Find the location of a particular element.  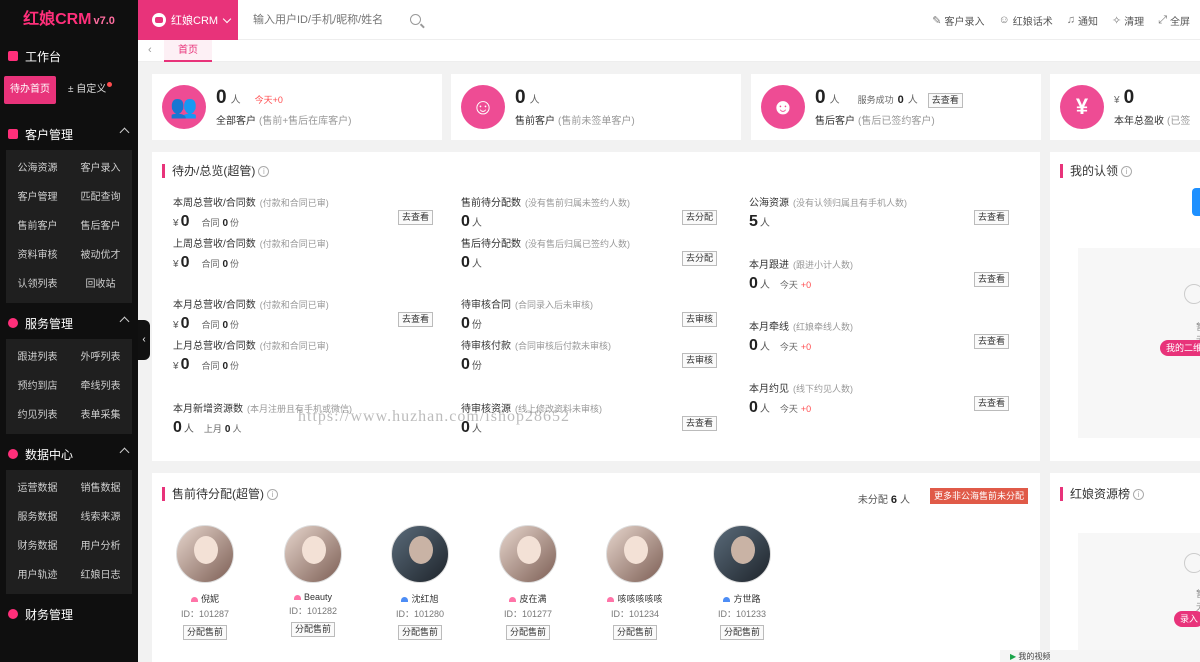

sidebar-collapse-handle: ‹ is located at coordinates (144, 340).